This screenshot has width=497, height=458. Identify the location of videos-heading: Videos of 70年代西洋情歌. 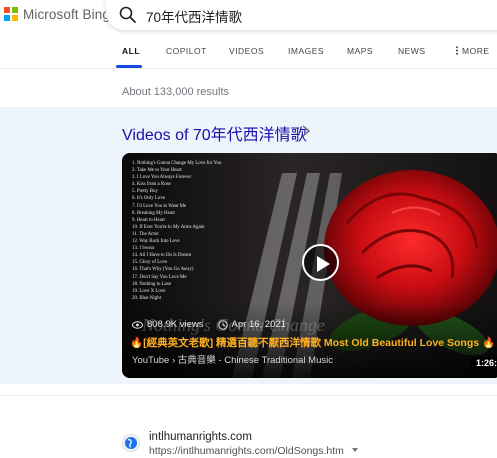
(214, 133).